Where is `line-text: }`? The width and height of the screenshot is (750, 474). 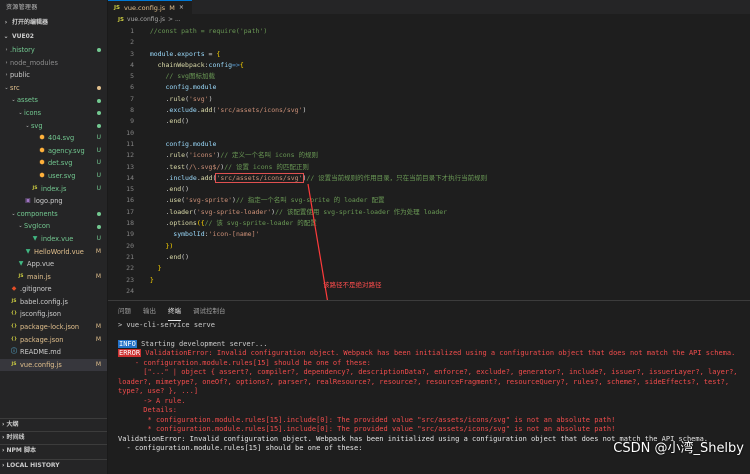
line-text: } is located at coordinates (148, 280).